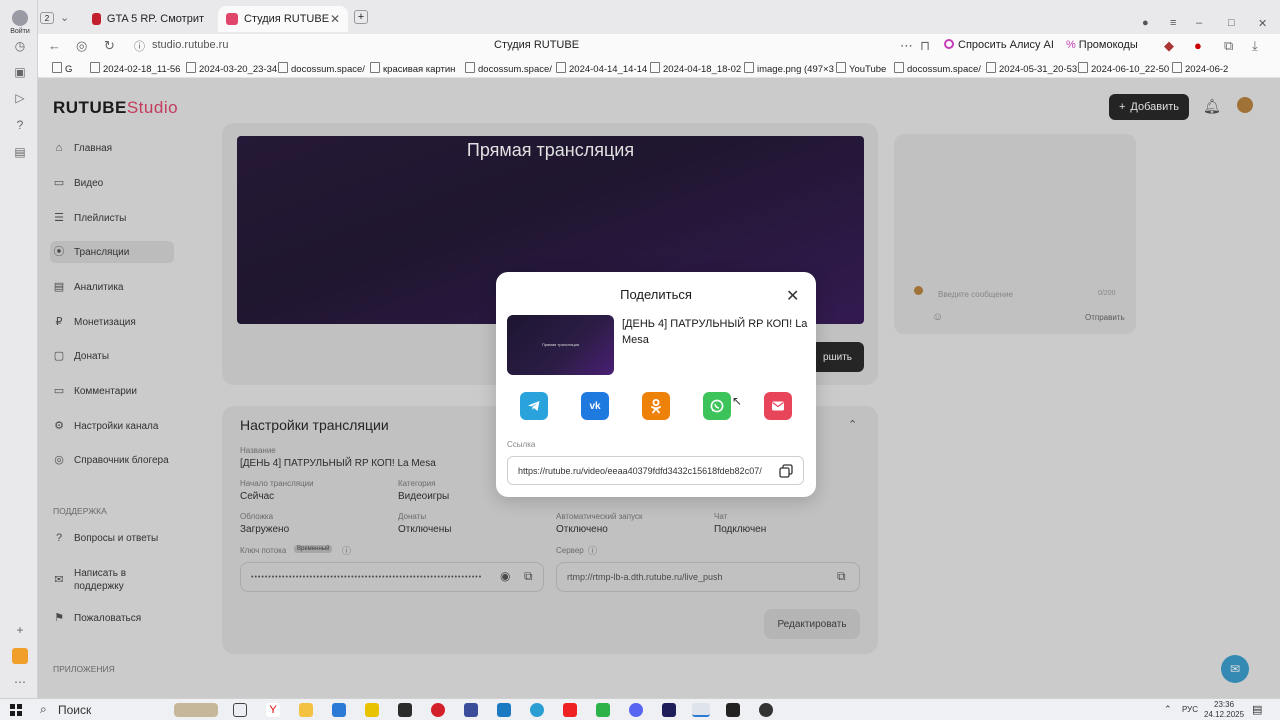 The width and height of the screenshot is (1280, 720). Describe the element at coordinates (1006, 45) in the screenshot. I see `alisa-label: Спросить Алису AI` at that location.